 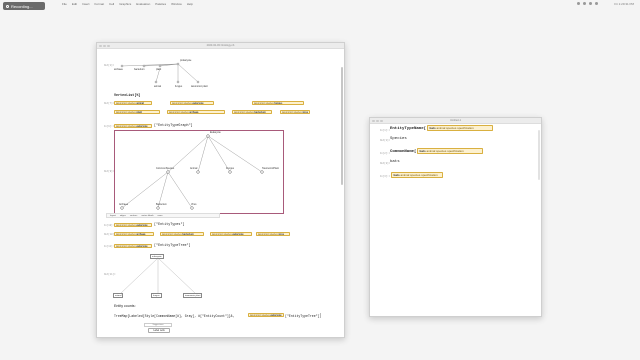 I want to click on small-tree-graph, so click(x=158, y=276).